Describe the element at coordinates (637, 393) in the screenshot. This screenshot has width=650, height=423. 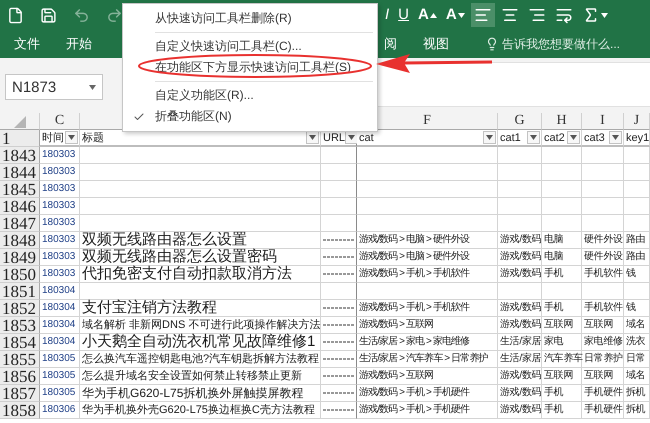
I see `table-cell: 拆机` at that location.